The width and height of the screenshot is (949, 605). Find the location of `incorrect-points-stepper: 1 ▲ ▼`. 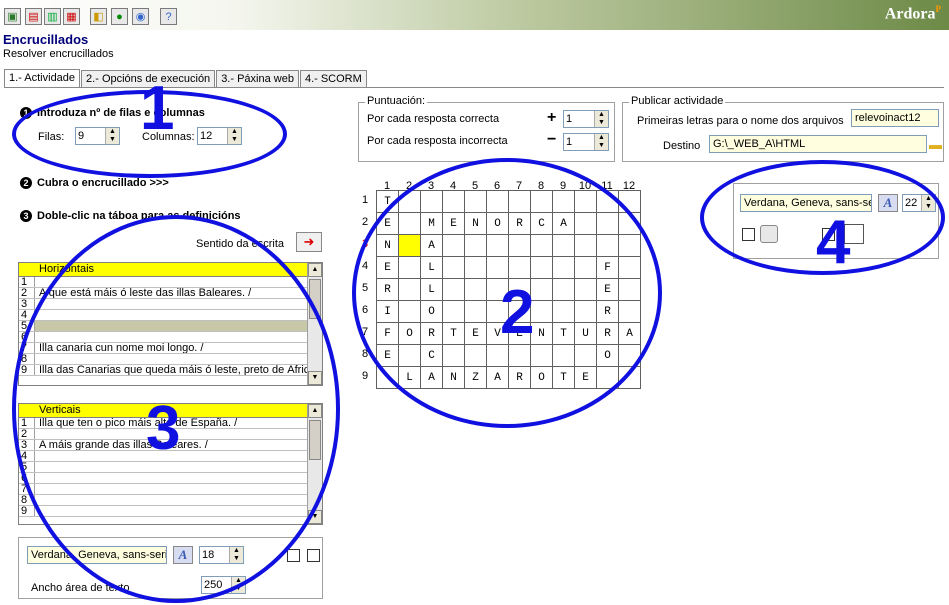

incorrect-points-stepper: 1 ▲ ▼ is located at coordinates (586, 142).